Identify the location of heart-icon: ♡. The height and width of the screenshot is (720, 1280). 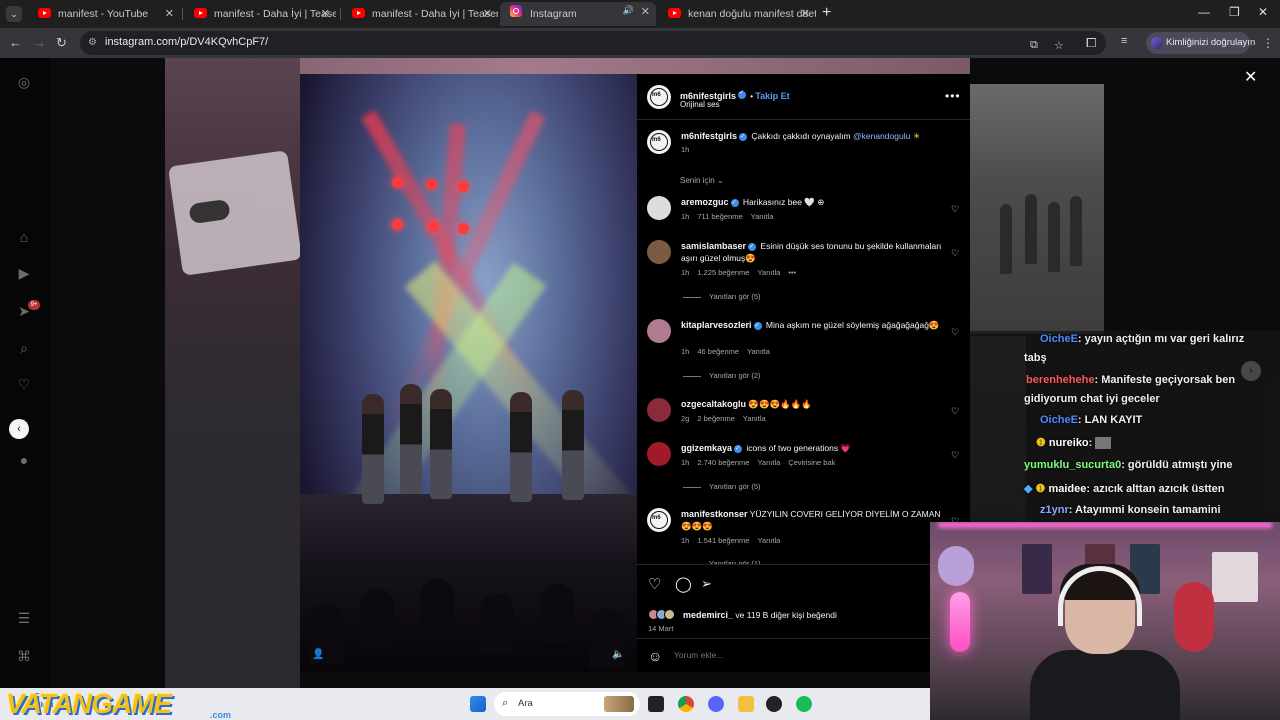
(24, 384).